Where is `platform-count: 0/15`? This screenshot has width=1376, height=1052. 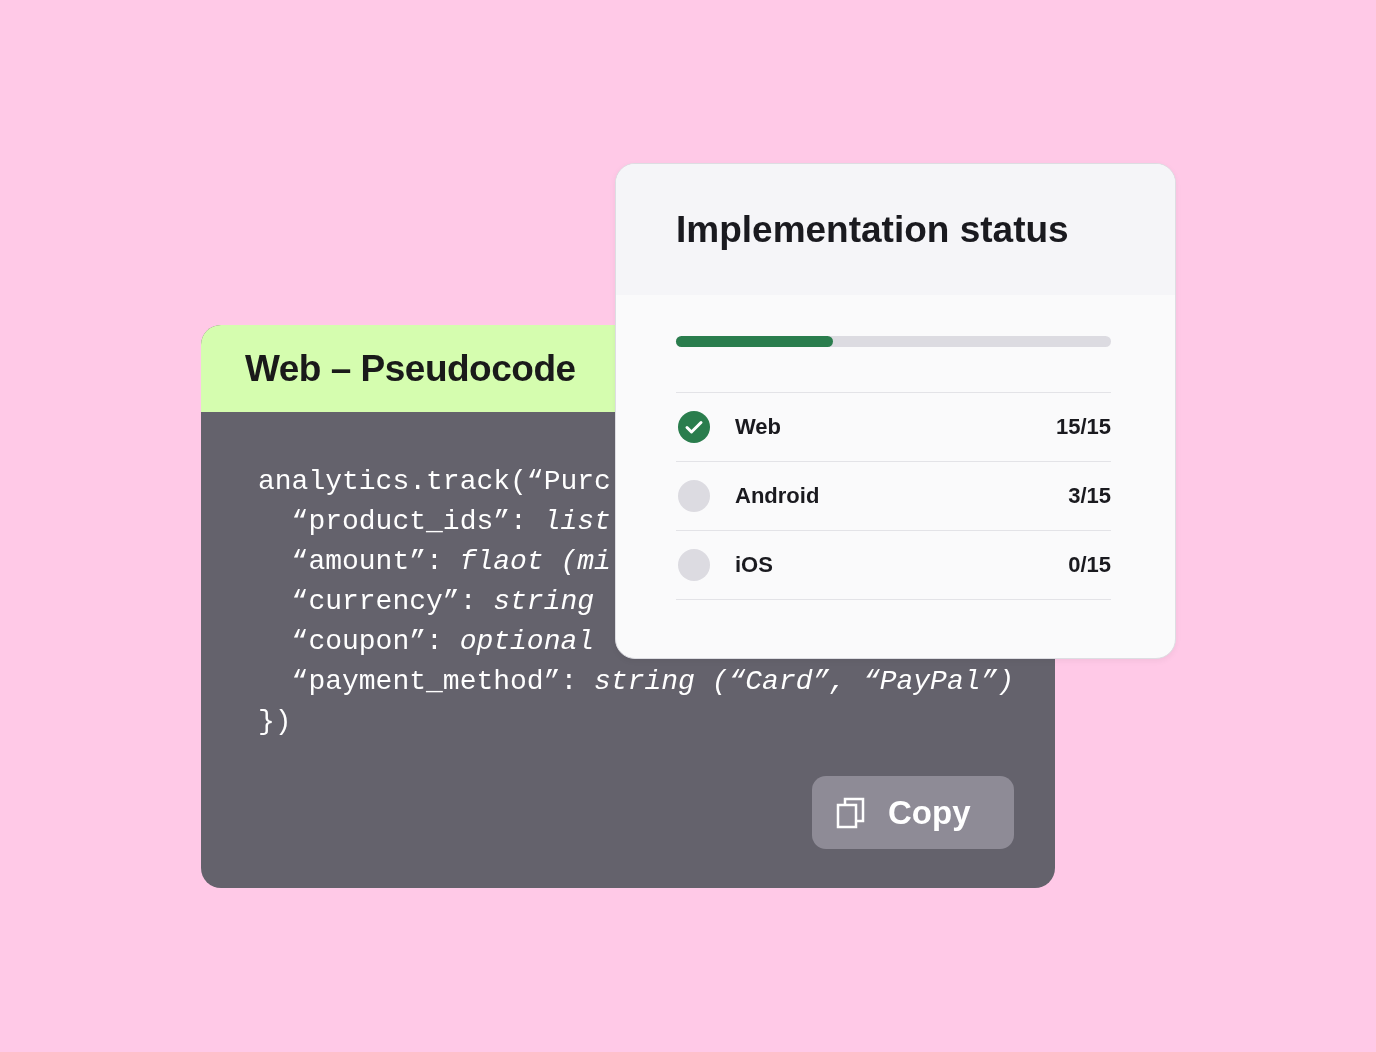
platform-count: 0/15 is located at coordinates (1089, 565).